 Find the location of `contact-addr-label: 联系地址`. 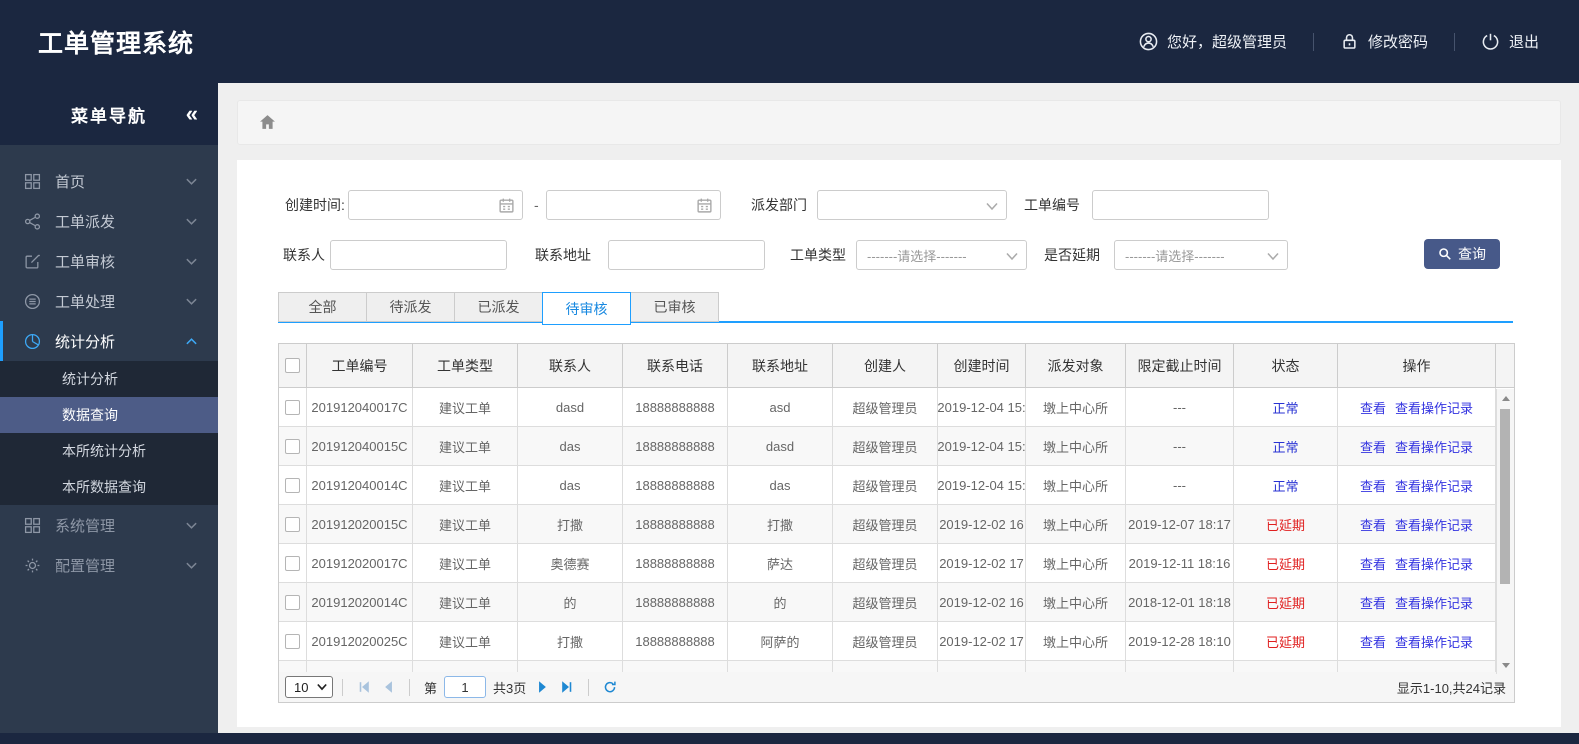

contact-addr-label: 联系地址 is located at coordinates (563, 255).